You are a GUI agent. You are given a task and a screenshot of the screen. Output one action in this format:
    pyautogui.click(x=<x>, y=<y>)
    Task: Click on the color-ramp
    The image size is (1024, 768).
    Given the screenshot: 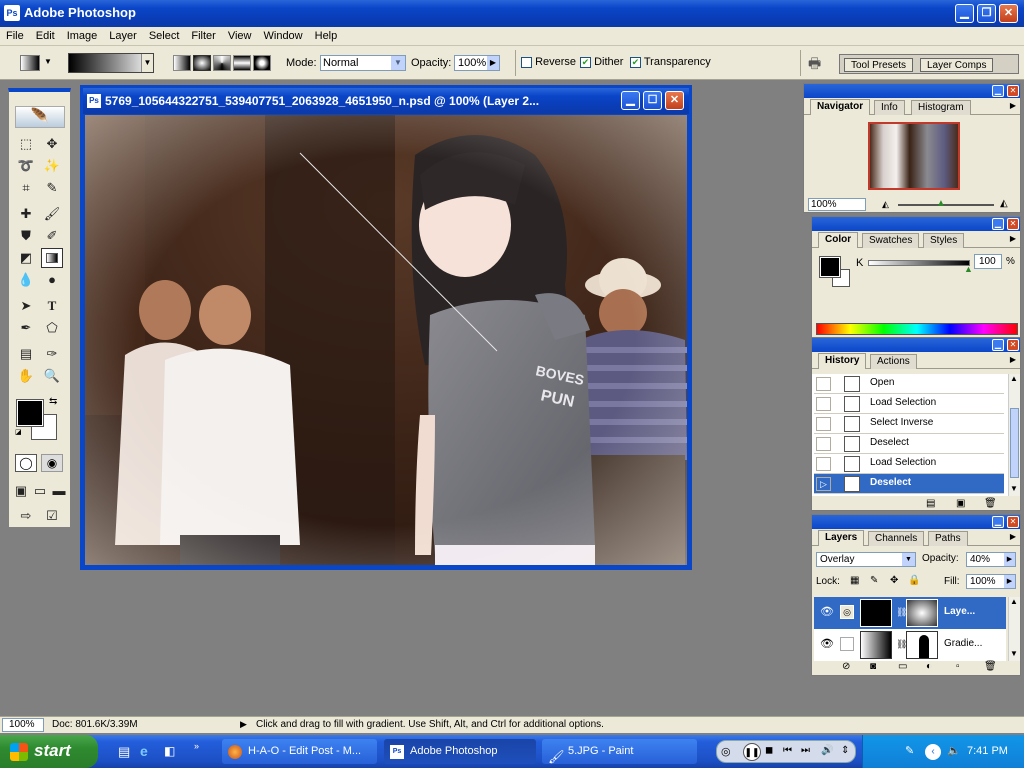 What is the action you would take?
    pyautogui.click(x=917, y=329)
    